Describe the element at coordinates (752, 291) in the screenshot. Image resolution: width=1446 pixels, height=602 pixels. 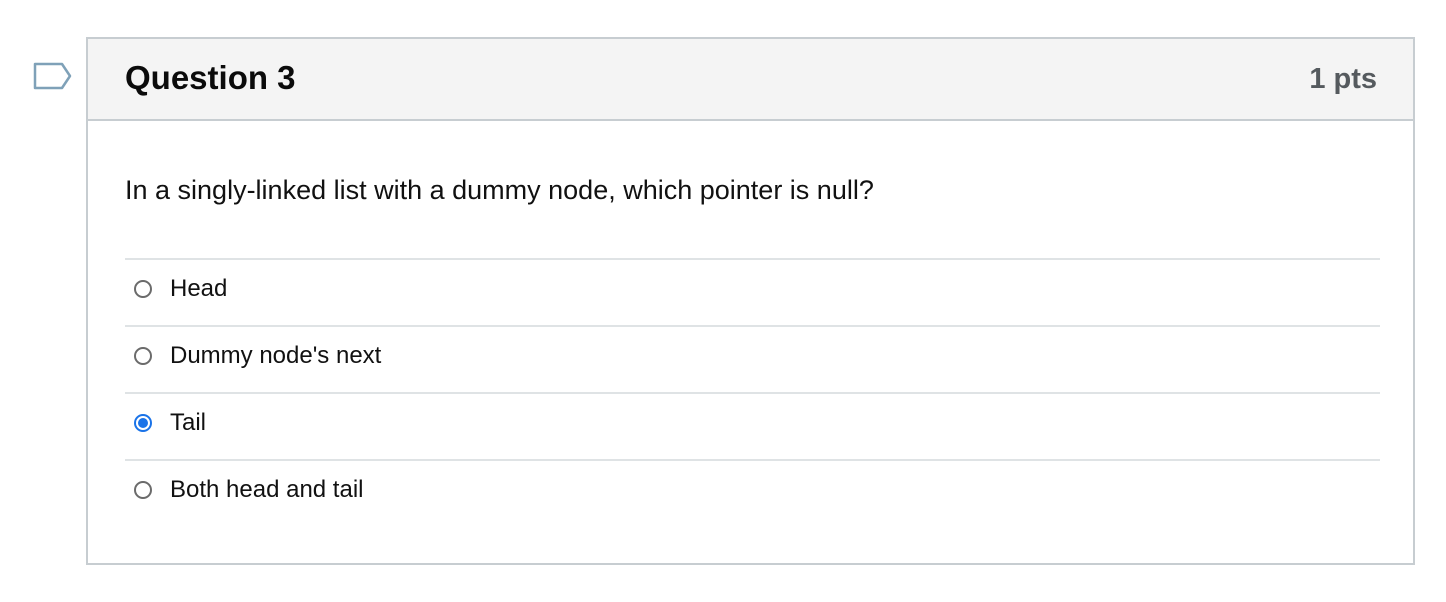
I see `answer-option-head: Head` at that location.